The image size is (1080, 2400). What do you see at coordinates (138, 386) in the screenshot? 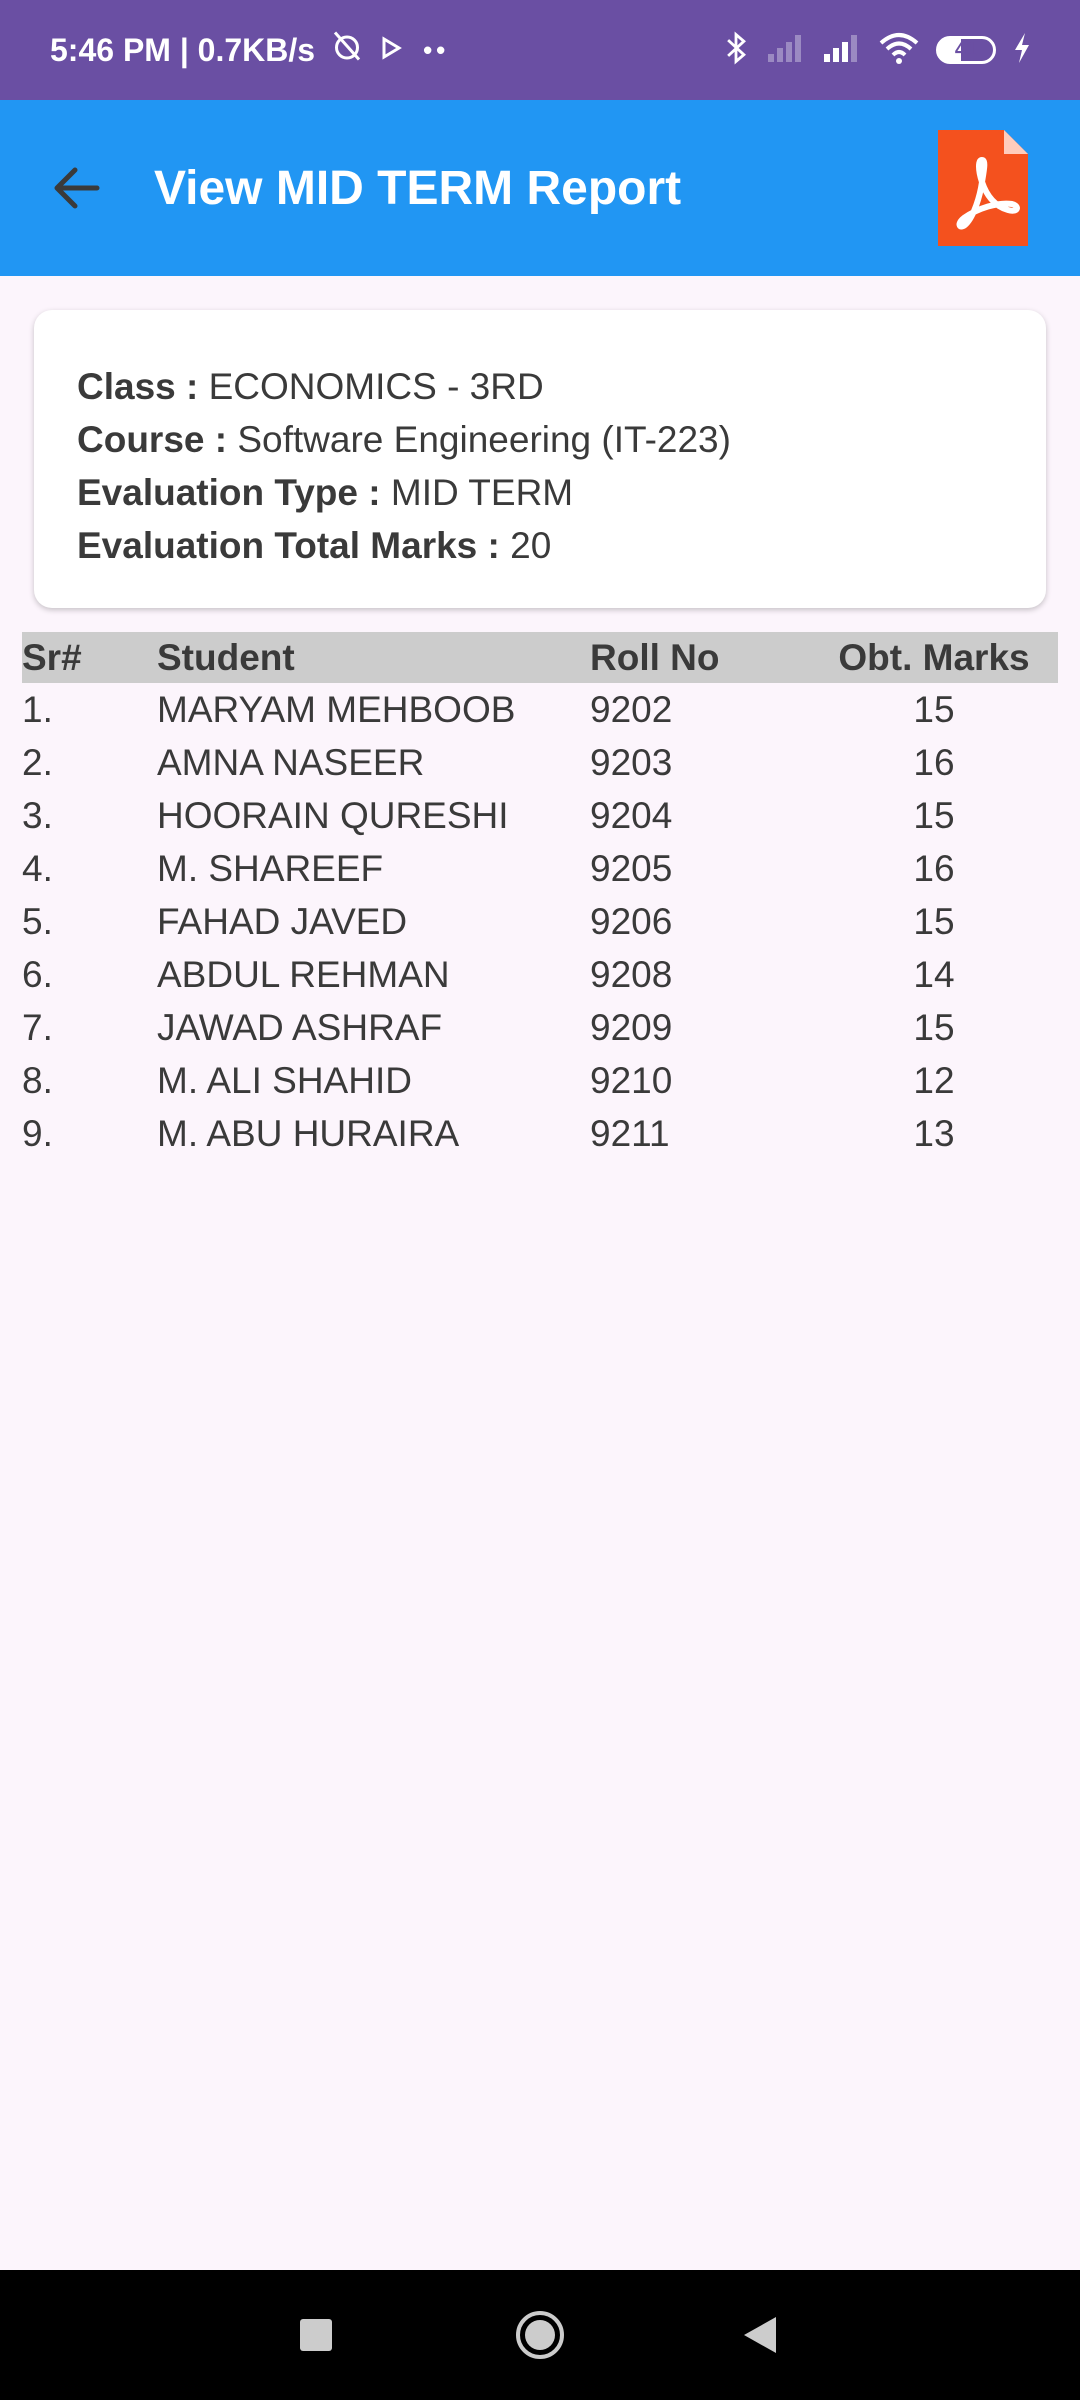
I see `class-label: Class :` at bounding box center [138, 386].